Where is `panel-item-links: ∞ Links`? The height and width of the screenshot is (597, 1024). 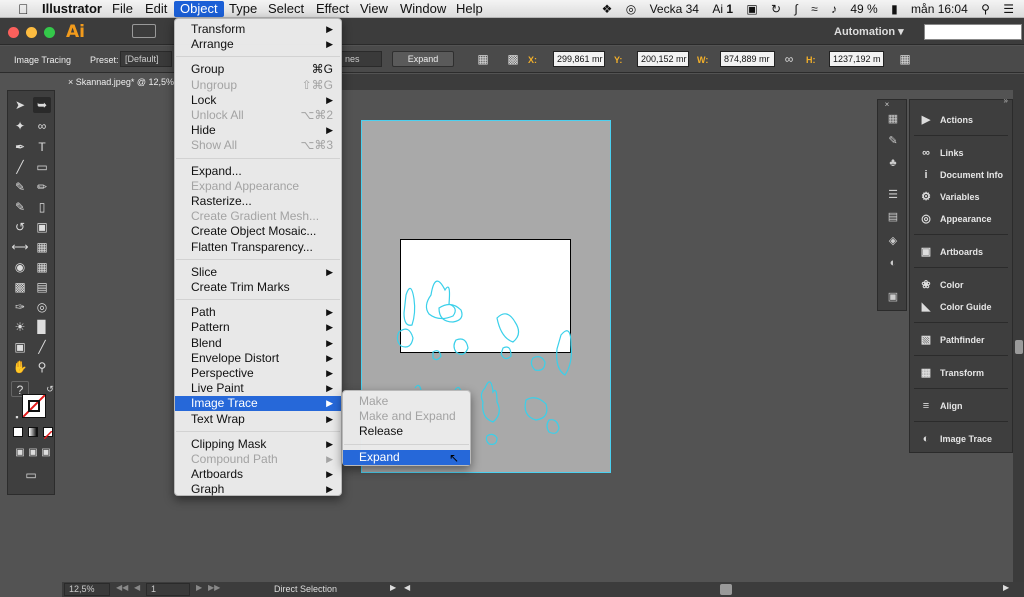 panel-item-links: ∞ Links is located at coordinates (961, 153).